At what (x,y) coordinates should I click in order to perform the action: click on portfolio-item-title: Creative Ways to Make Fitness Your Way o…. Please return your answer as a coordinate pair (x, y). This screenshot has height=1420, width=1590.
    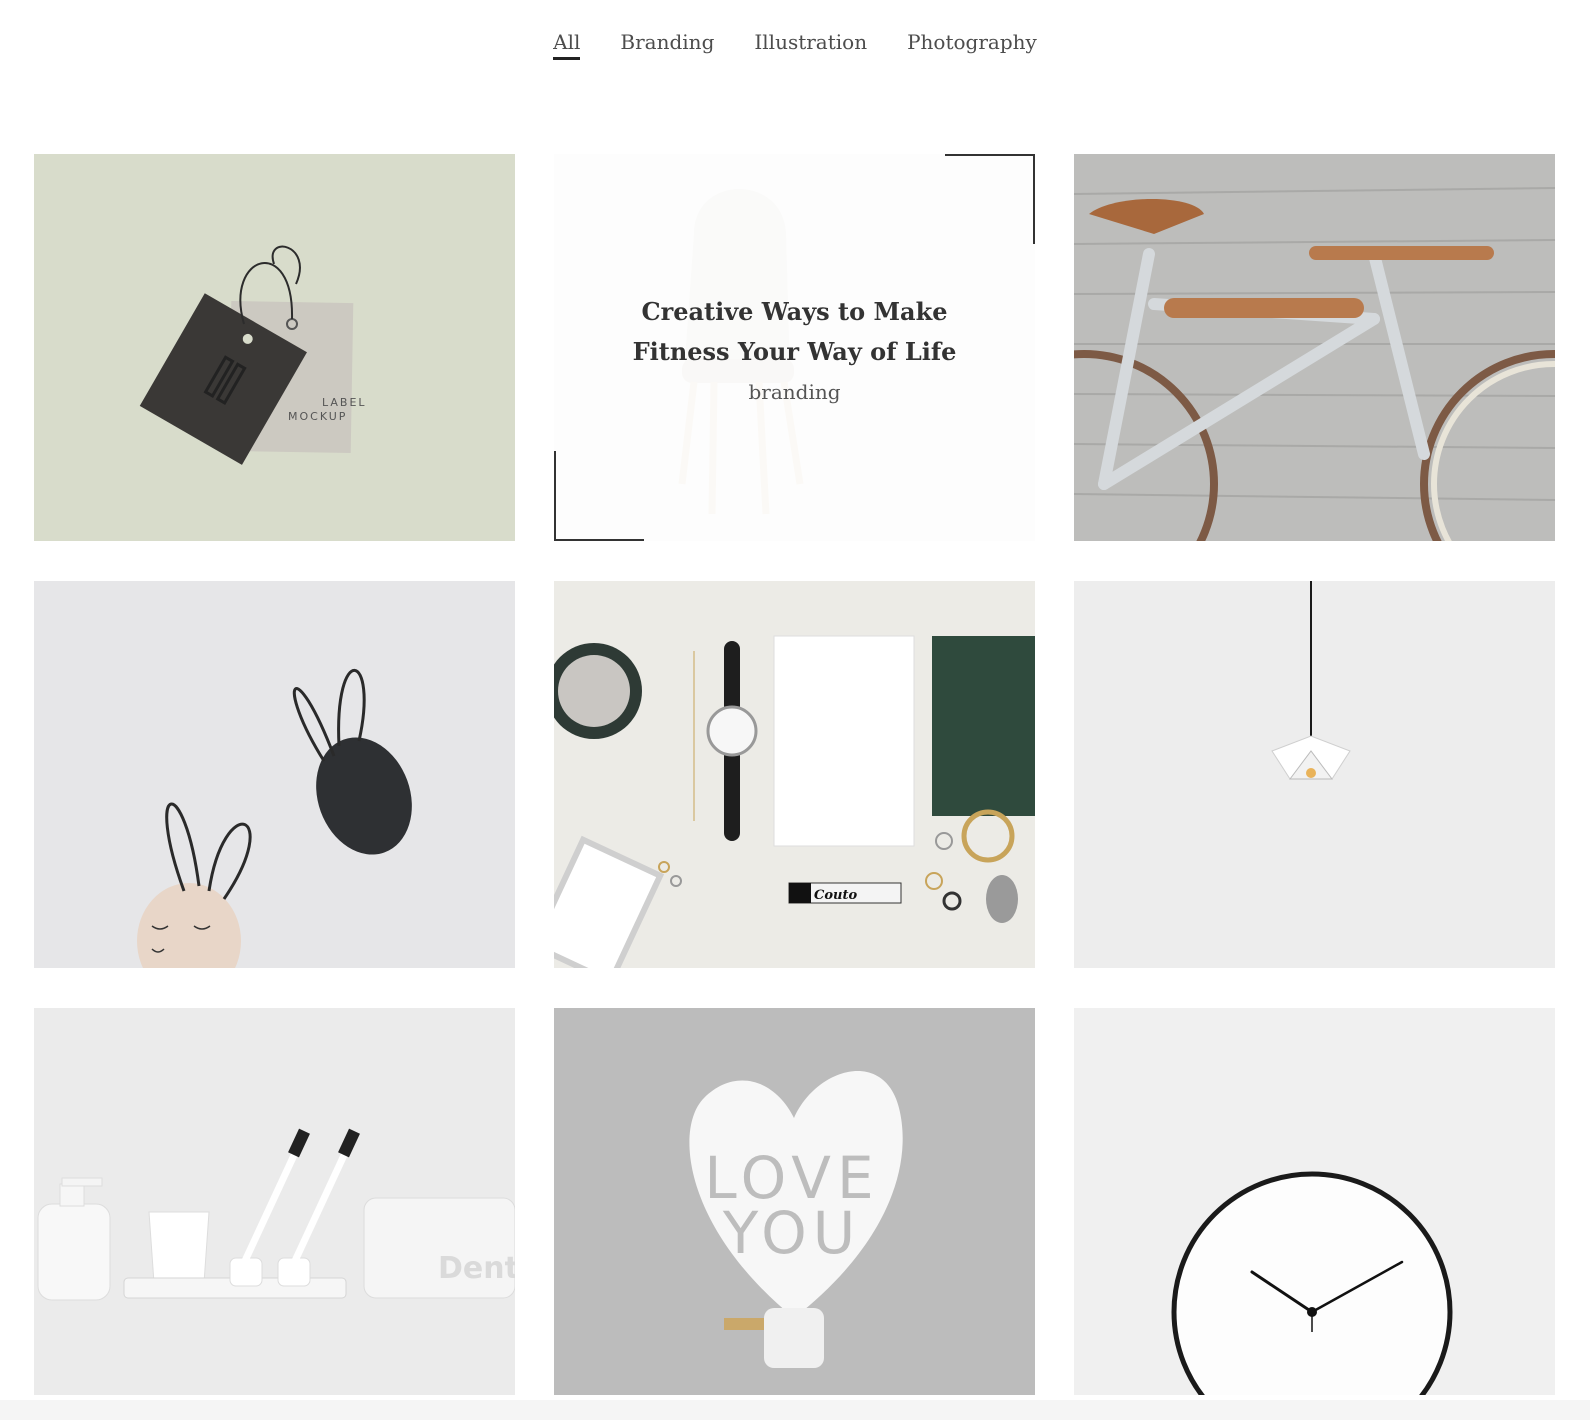
    Looking at the image, I should click on (795, 332).